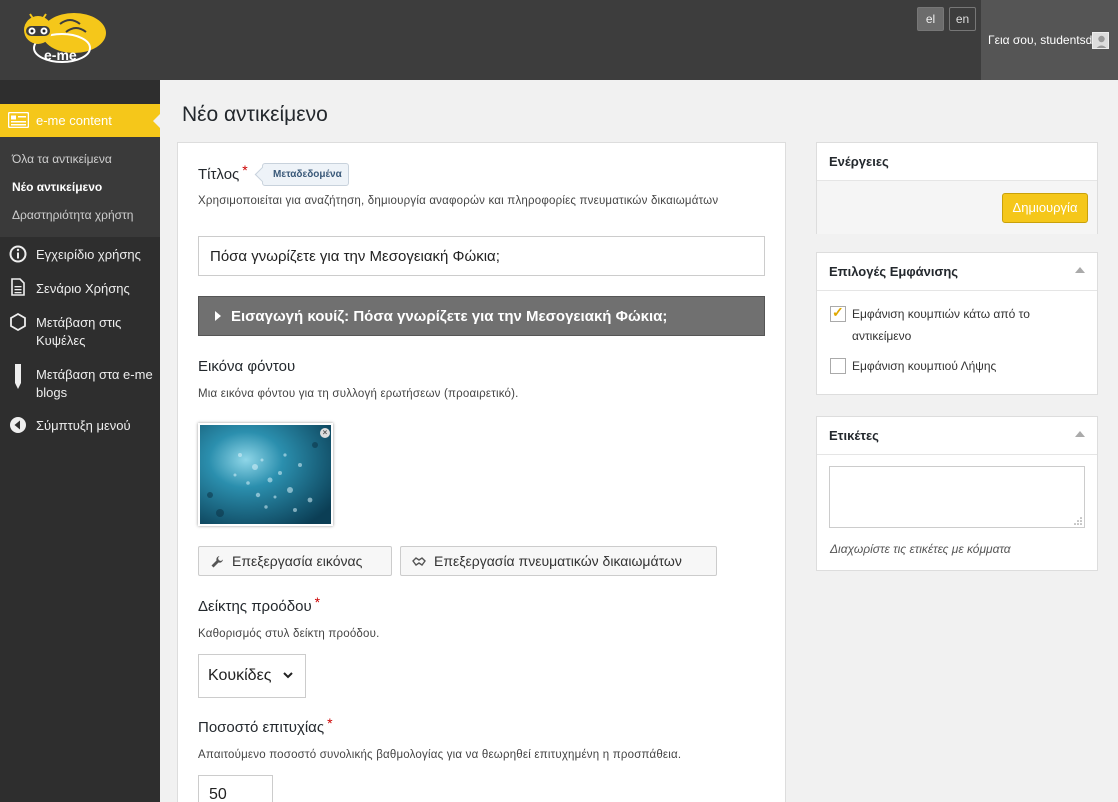  What do you see at coordinates (83, 288) in the screenshot?
I see `sidebar-item-label: Σενάριο Χρήσης` at bounding box center [83, 288].